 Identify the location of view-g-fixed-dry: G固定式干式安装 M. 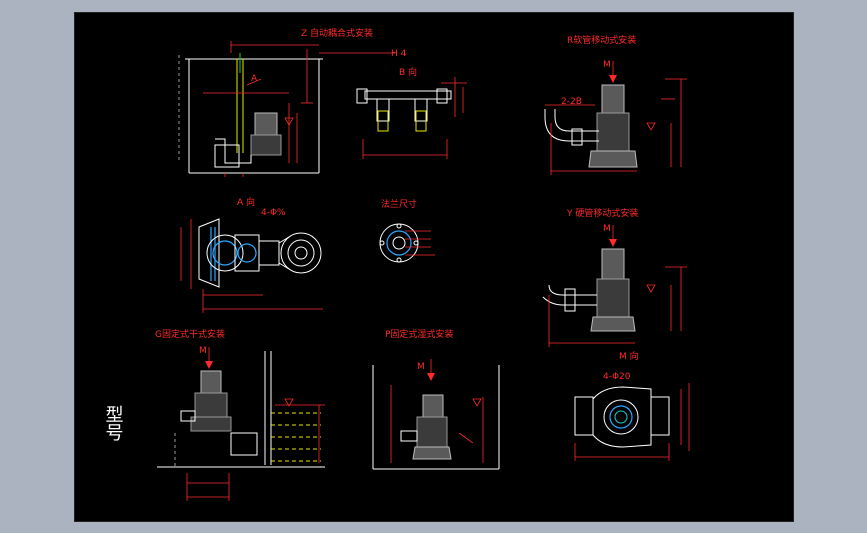
(240, 414).